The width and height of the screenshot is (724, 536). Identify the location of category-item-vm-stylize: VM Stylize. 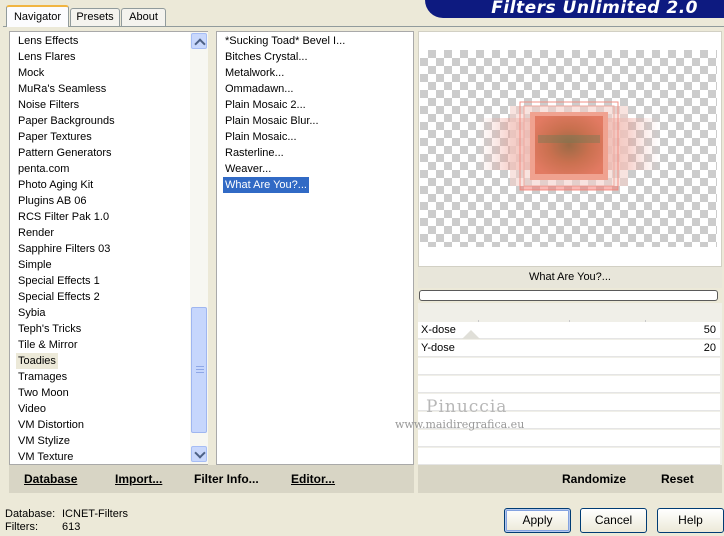
(44, 441).